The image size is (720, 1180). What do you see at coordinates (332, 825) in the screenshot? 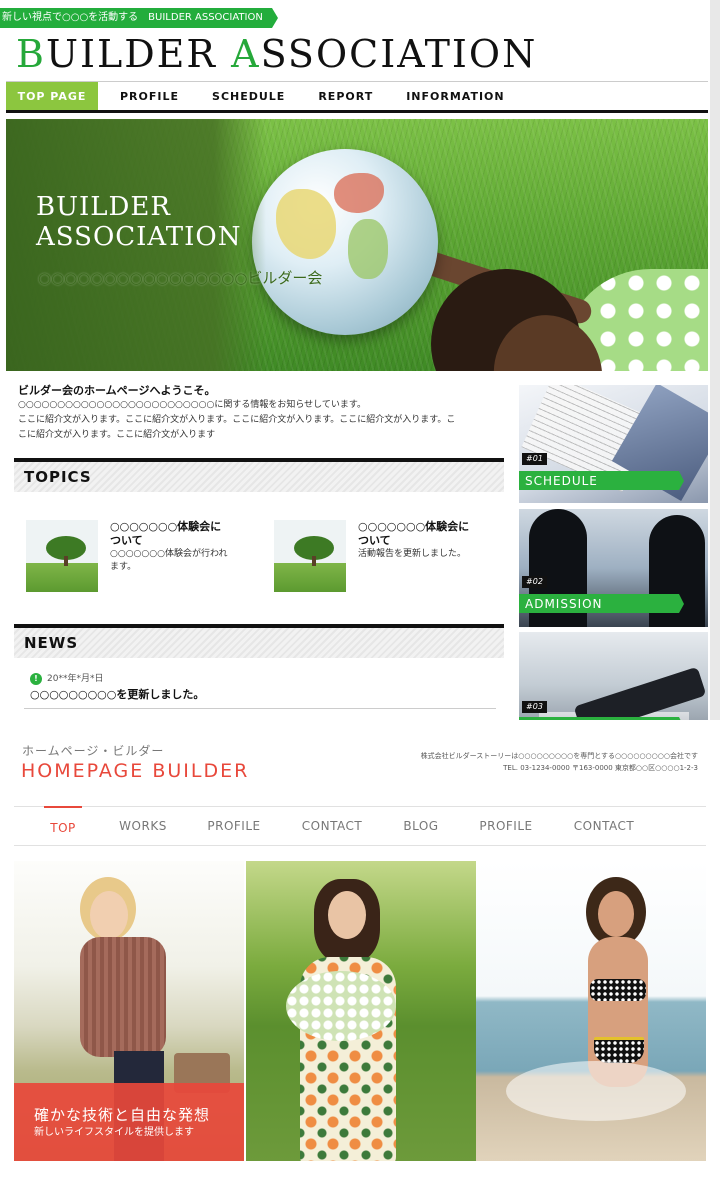
I see `nav-contact: CONTACT` at bounding box center [332, 825].